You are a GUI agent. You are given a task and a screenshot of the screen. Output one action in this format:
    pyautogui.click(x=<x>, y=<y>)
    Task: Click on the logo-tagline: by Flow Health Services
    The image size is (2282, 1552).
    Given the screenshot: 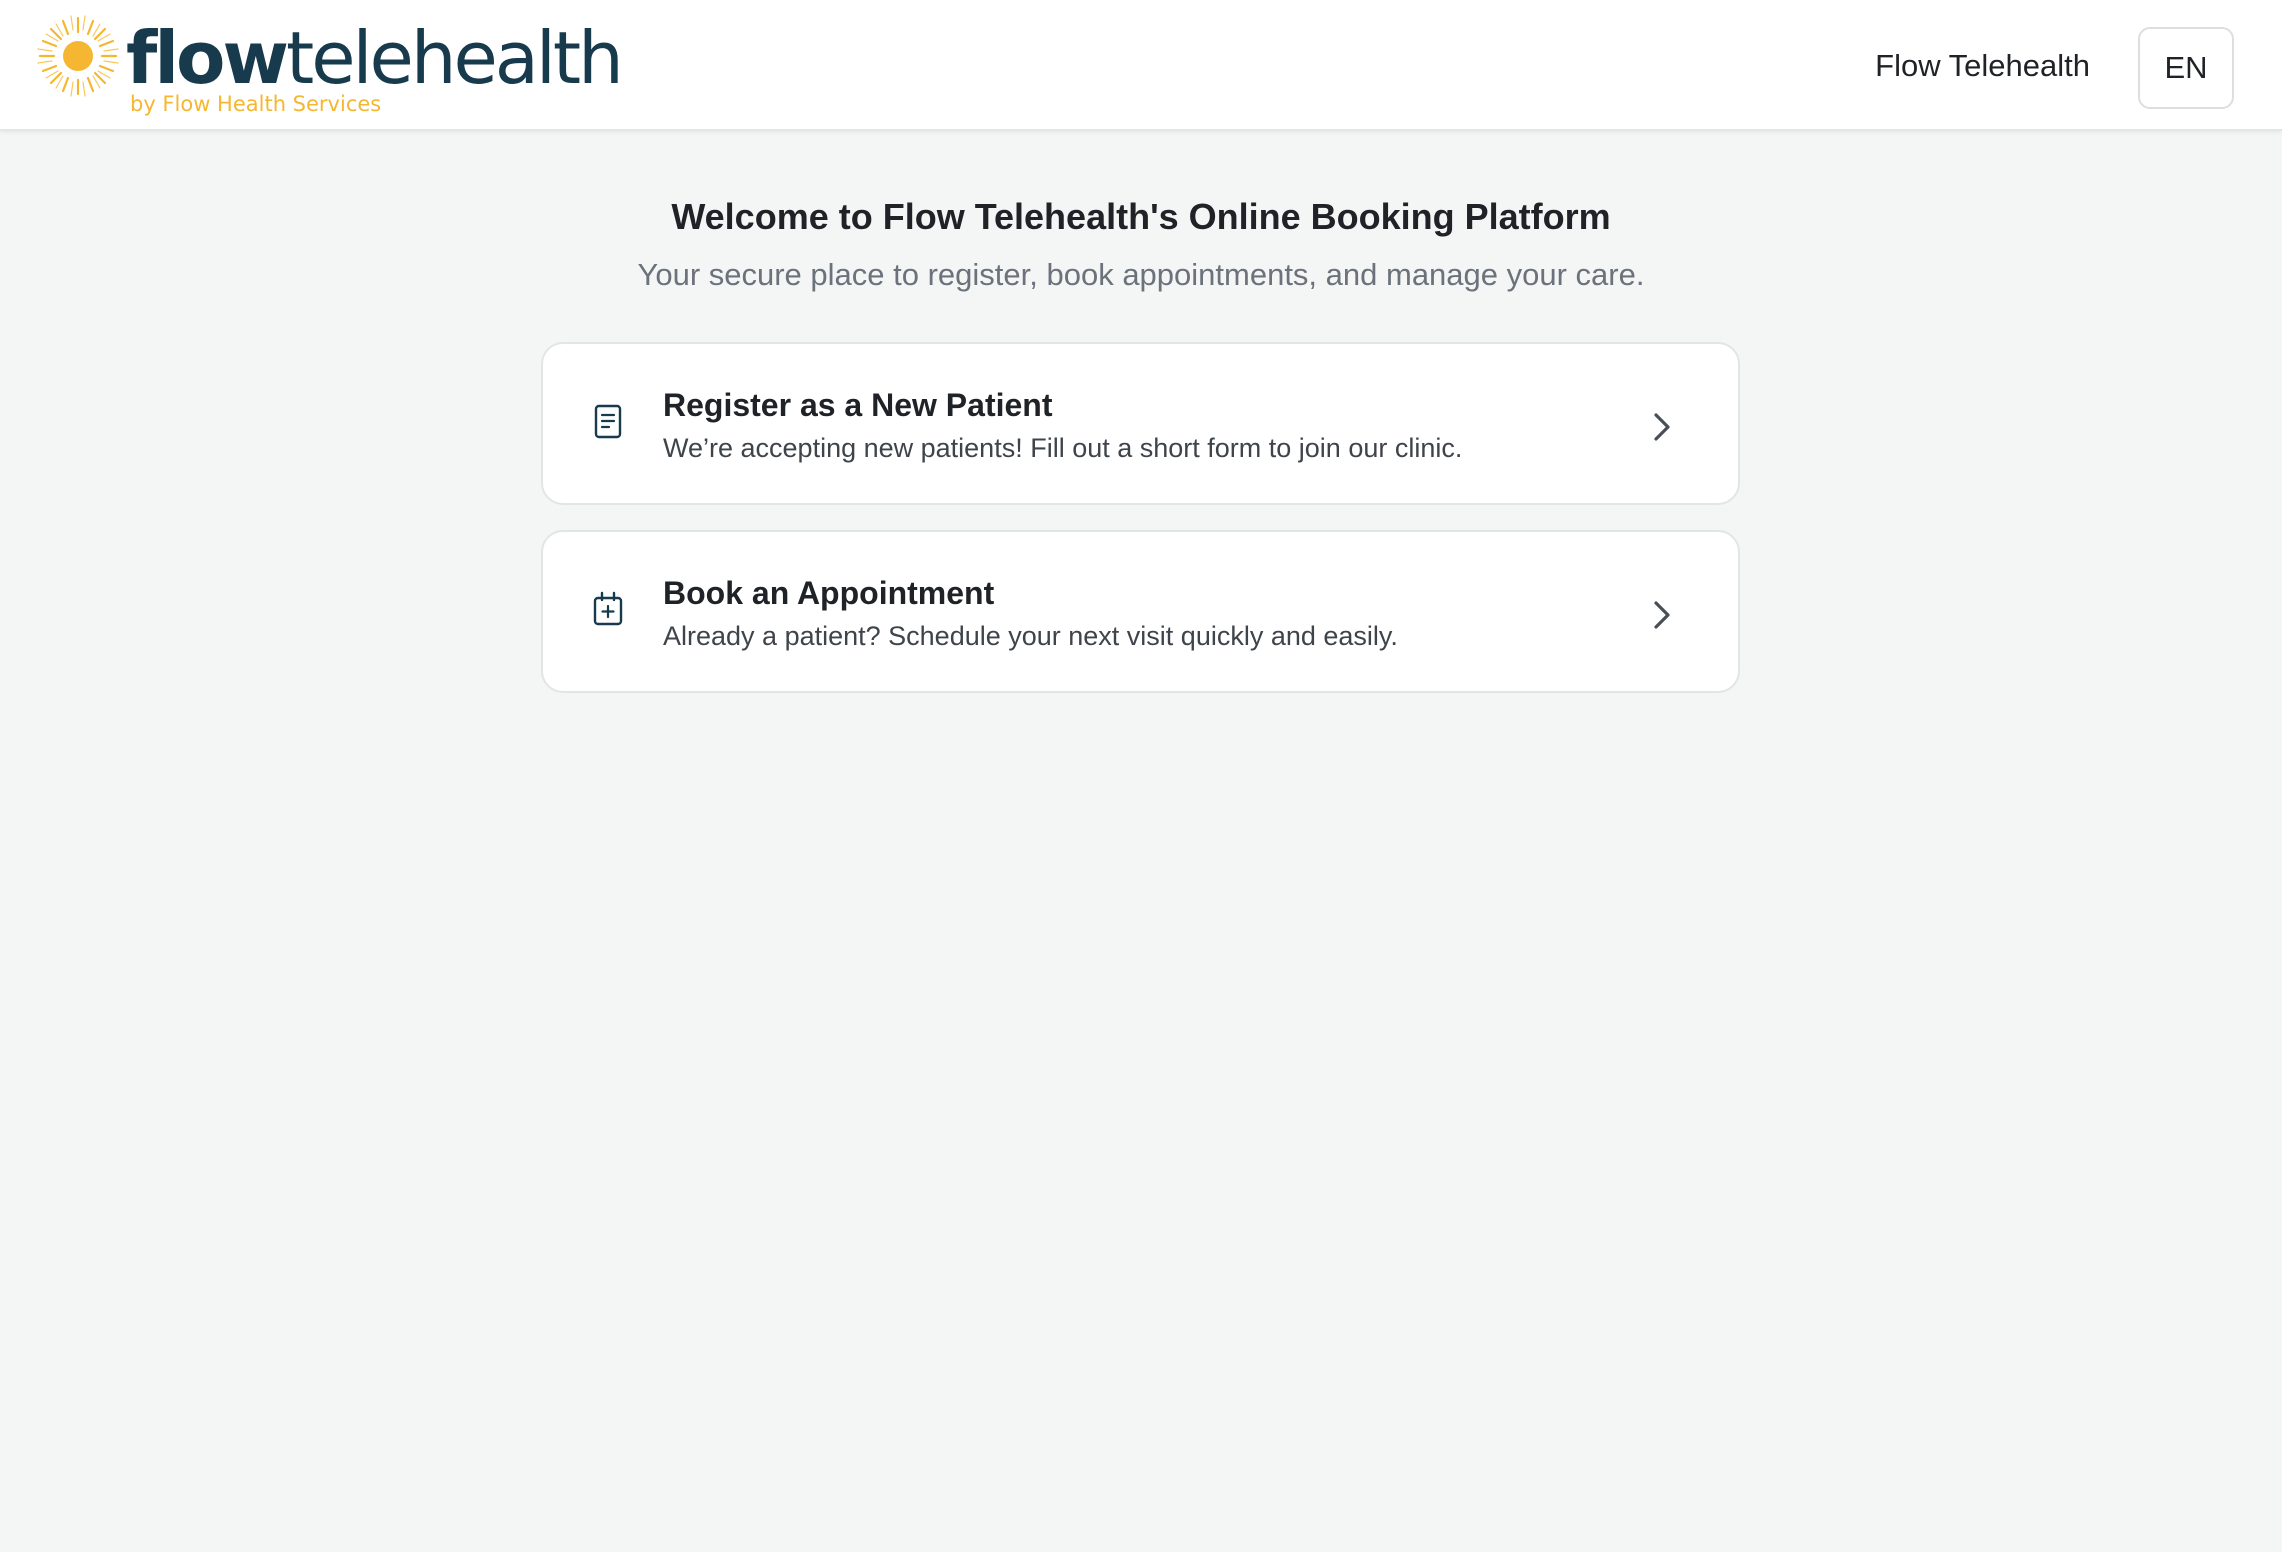 What is the action you would take?
    pyautogui.click(x=256, y=104)
    